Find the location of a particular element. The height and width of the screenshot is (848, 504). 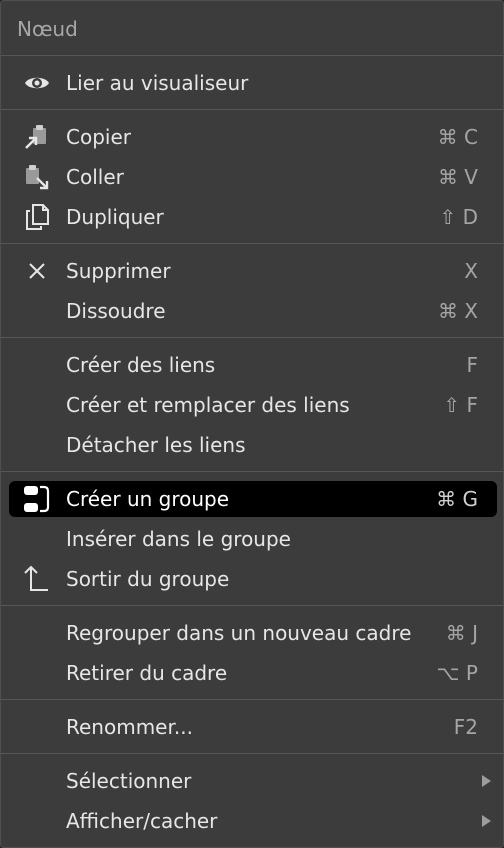

menu-item-make-group: Créer un groupe ⌘ G is located at coordinates (253, 499).